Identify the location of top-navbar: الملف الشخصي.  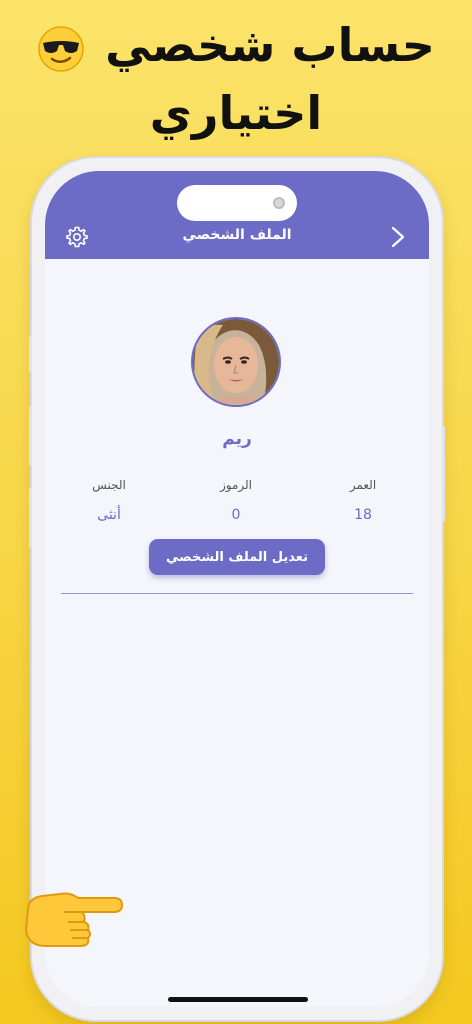
(237, 215).